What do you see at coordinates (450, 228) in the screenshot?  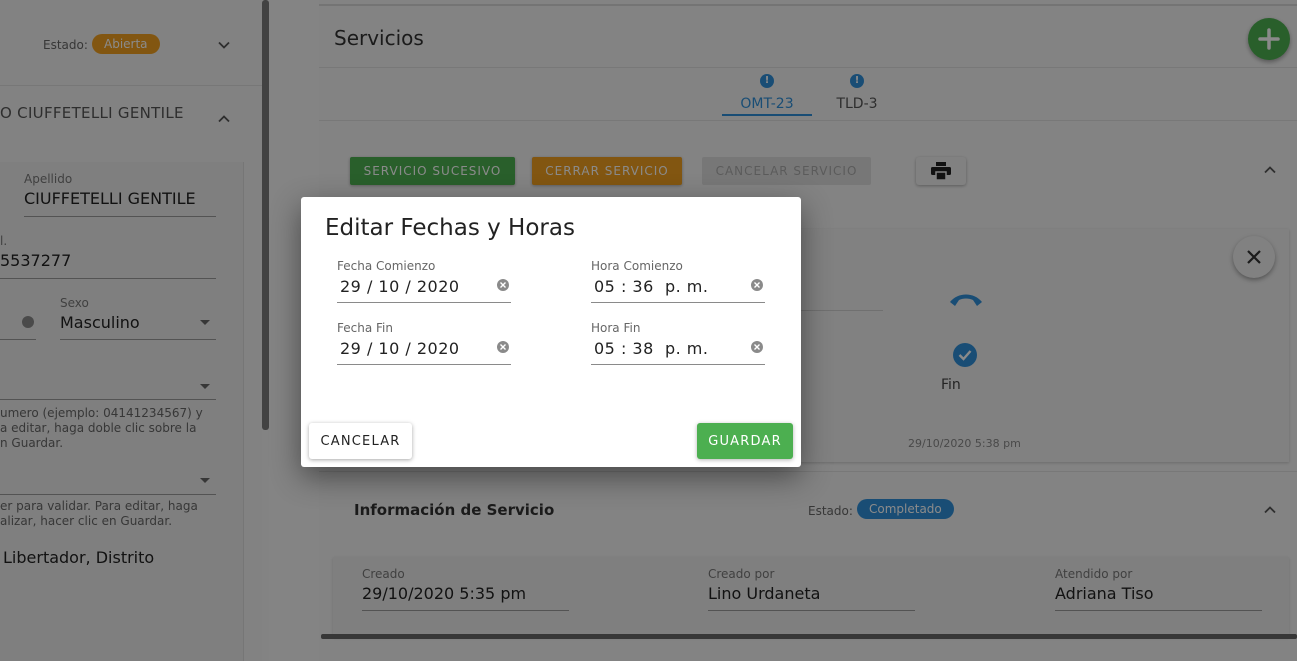 I see `dialog-title: Editar Fechas y Horas` at bounding box center [450, 228].